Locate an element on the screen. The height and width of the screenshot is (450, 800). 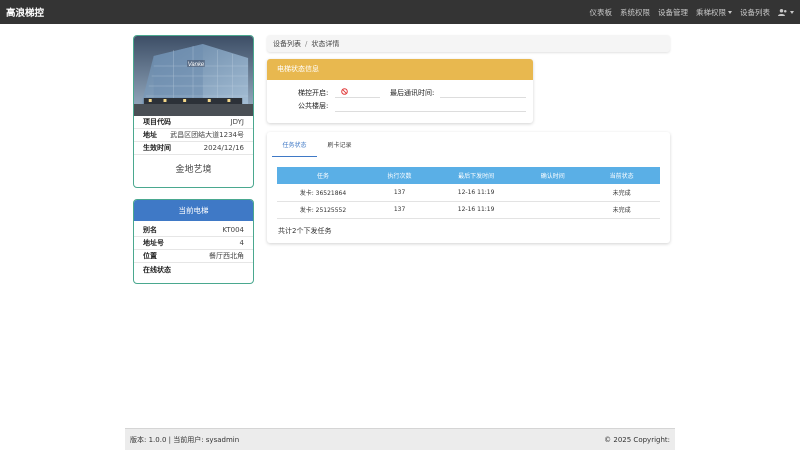
elevator-alias-value: KT004 is located at coordinates (233, 230).